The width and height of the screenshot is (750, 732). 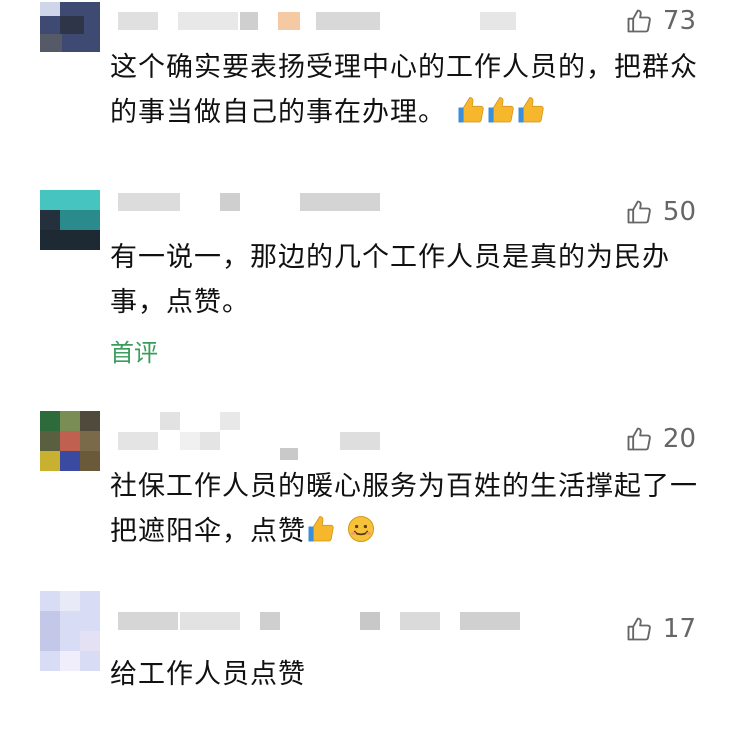 What do you see at coordinates (410, 674) in the screenshot?
I see `comment-text: 给工作人员点赞` at bounding box center [410, 674].